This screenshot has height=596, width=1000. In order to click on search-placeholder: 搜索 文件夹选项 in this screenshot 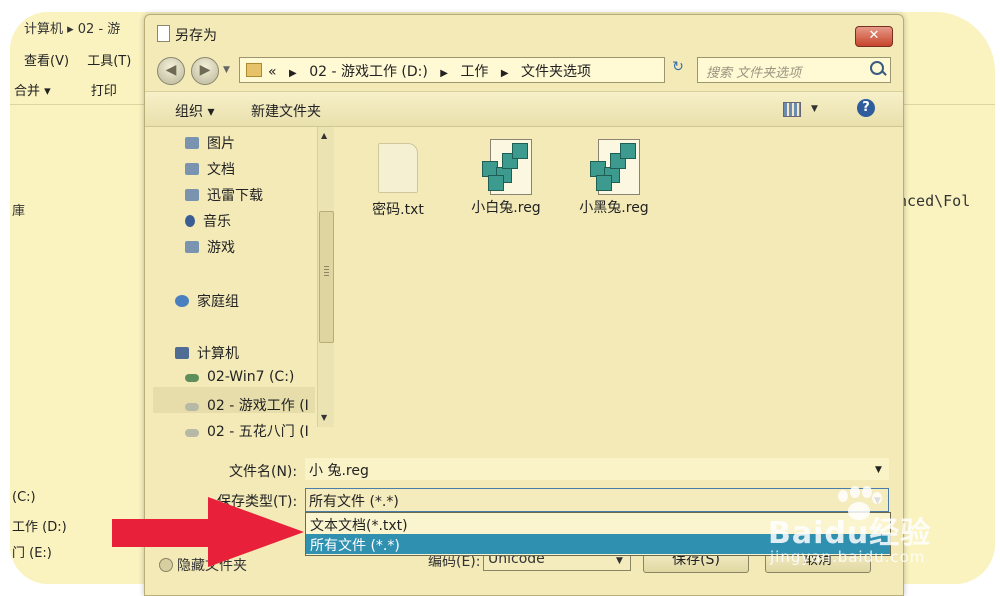, I will do `click(754, 73)`.